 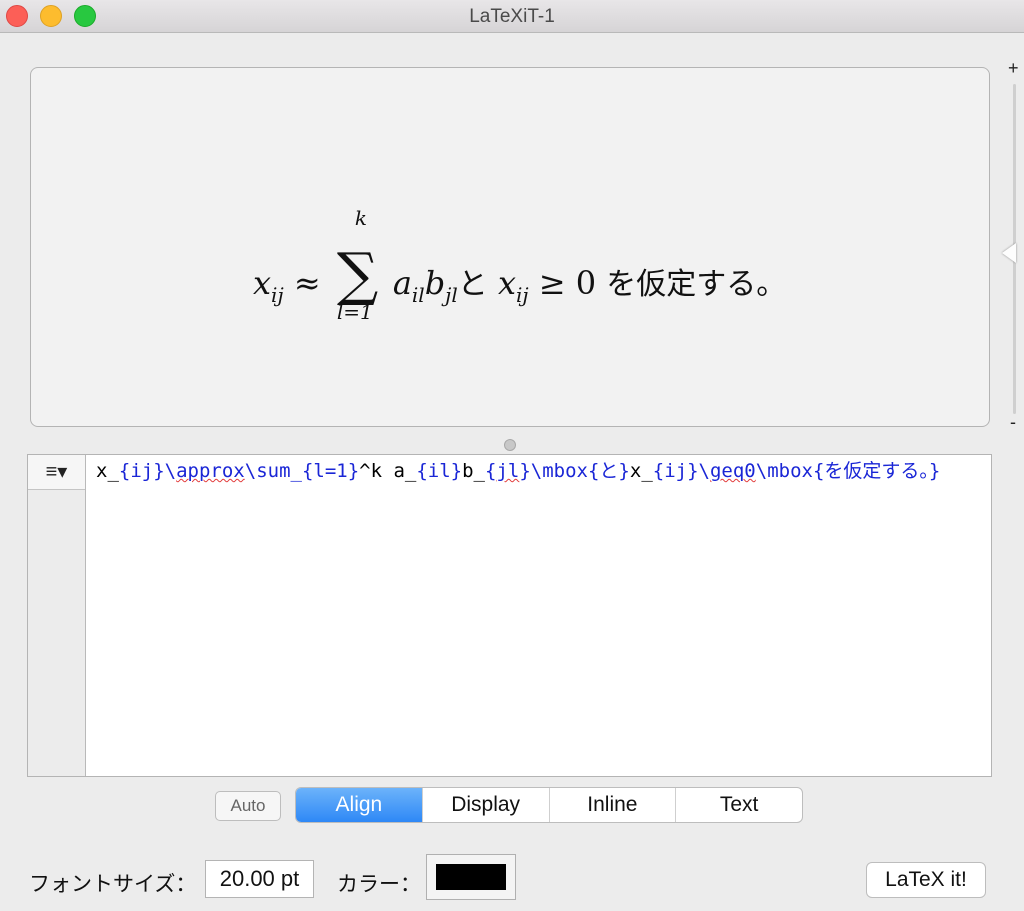 I want to click on formula-x2: x, so click(x=506, y=283).